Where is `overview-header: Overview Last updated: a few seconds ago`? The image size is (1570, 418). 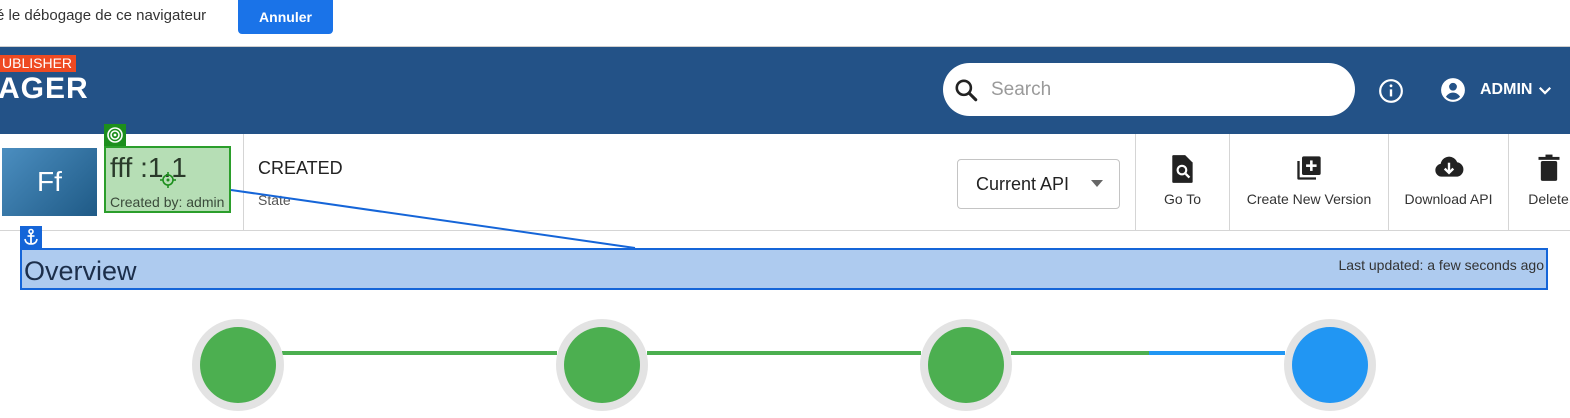 overview-header: Overview Last updated: a few seconds ago is located at coordinates (784, 269).